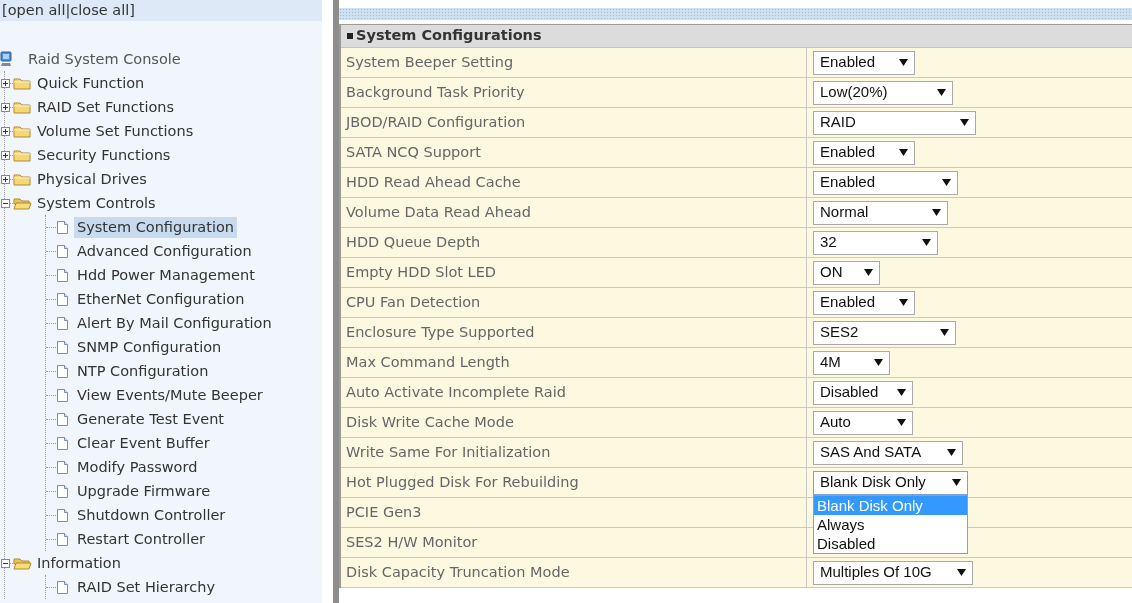 The height and width of the screenshot is (603, 1132). Describe the element at coordinates (36, 10) in the screenshot. I see `open-all-link: open all` at that location.